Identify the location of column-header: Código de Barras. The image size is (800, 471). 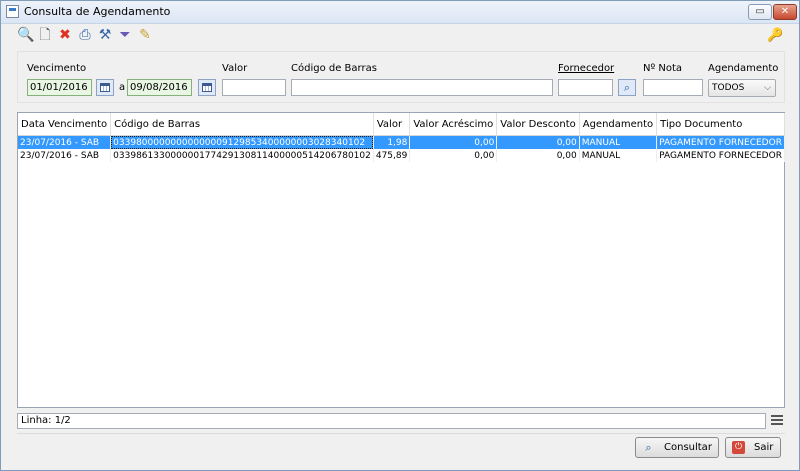
(242, 124).